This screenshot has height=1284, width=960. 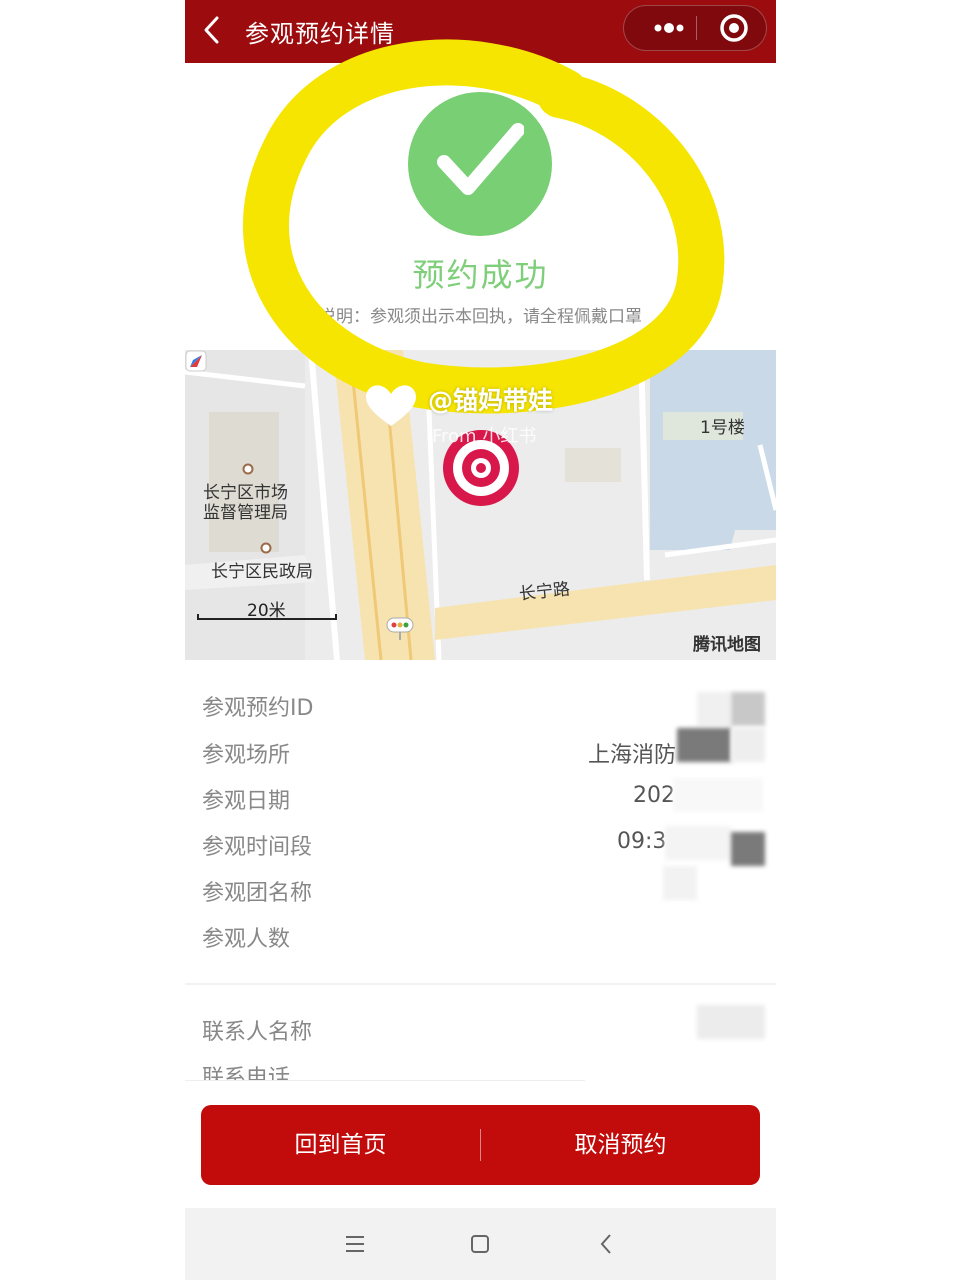 What do you see at coordinates (481, 468) in the screenshot?
I see `location-target-icon` at bounding box center [481, 468].